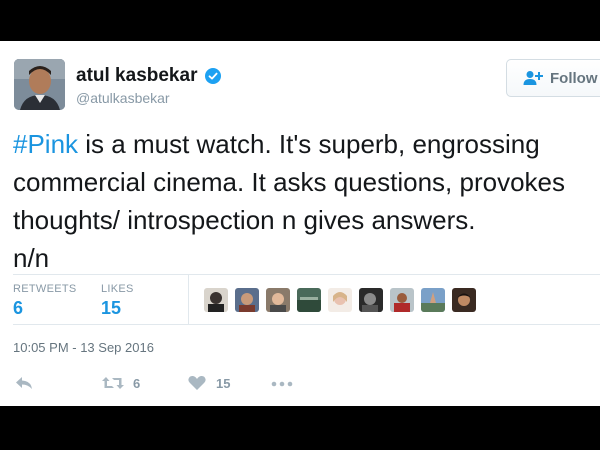 This screenshot has width=600, height=450. I want to click on retweet-icon, so click(113, 383).